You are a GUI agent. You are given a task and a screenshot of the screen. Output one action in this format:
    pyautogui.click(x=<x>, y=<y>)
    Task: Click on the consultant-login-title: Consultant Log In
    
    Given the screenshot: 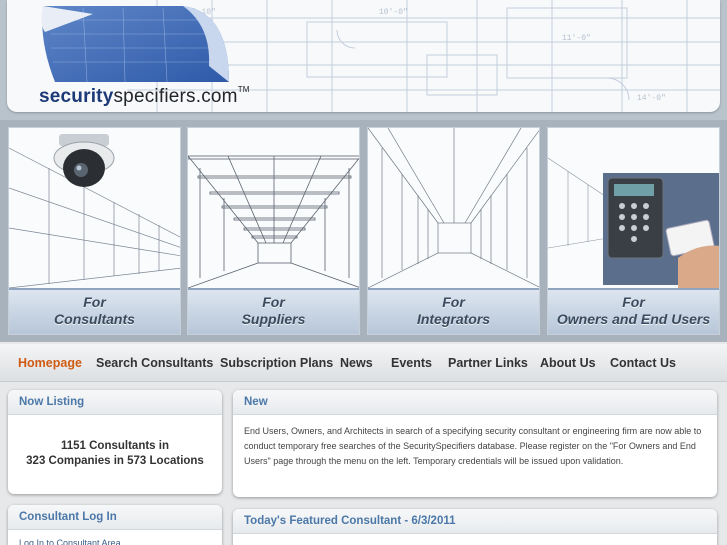 What is the action you would take?
    pyautogui.click(x=115, y=517)
    